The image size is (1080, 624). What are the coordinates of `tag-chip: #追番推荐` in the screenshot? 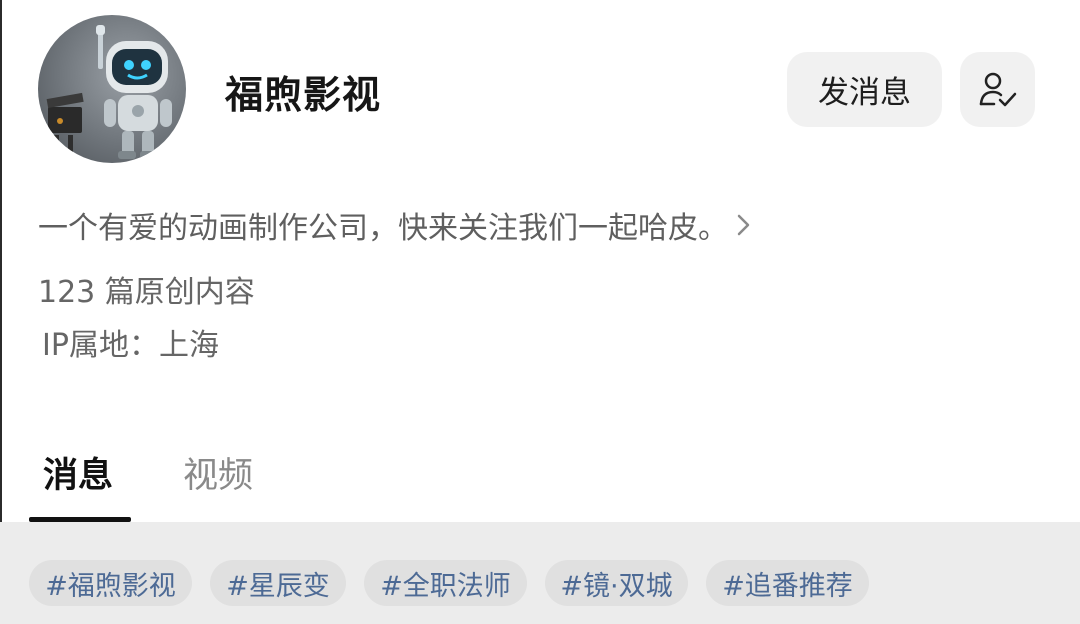 It's located at (787, 583).